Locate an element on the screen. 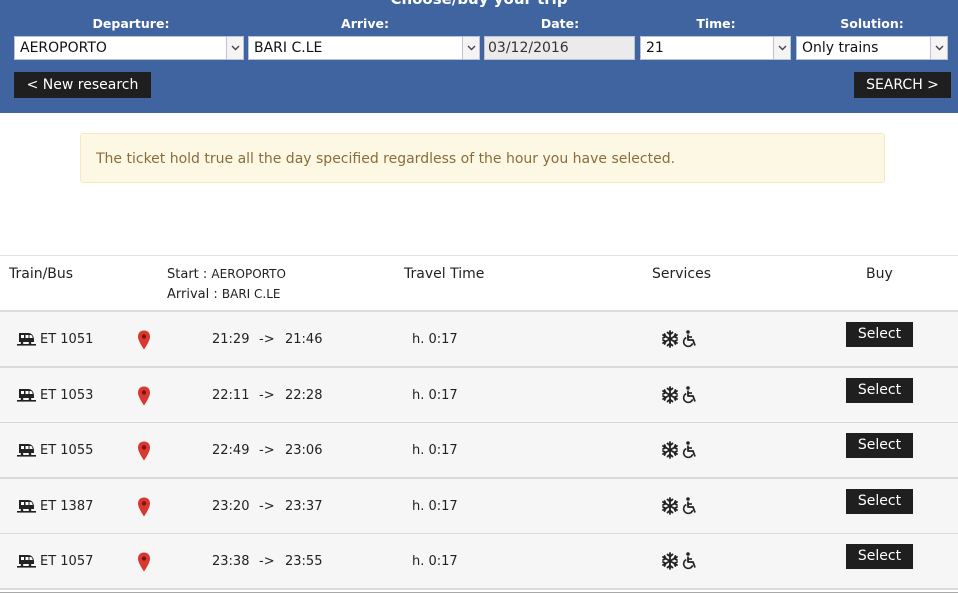 This screenshot has height=598, width=958. start-label: Start : is located at coordinates (187, 274).